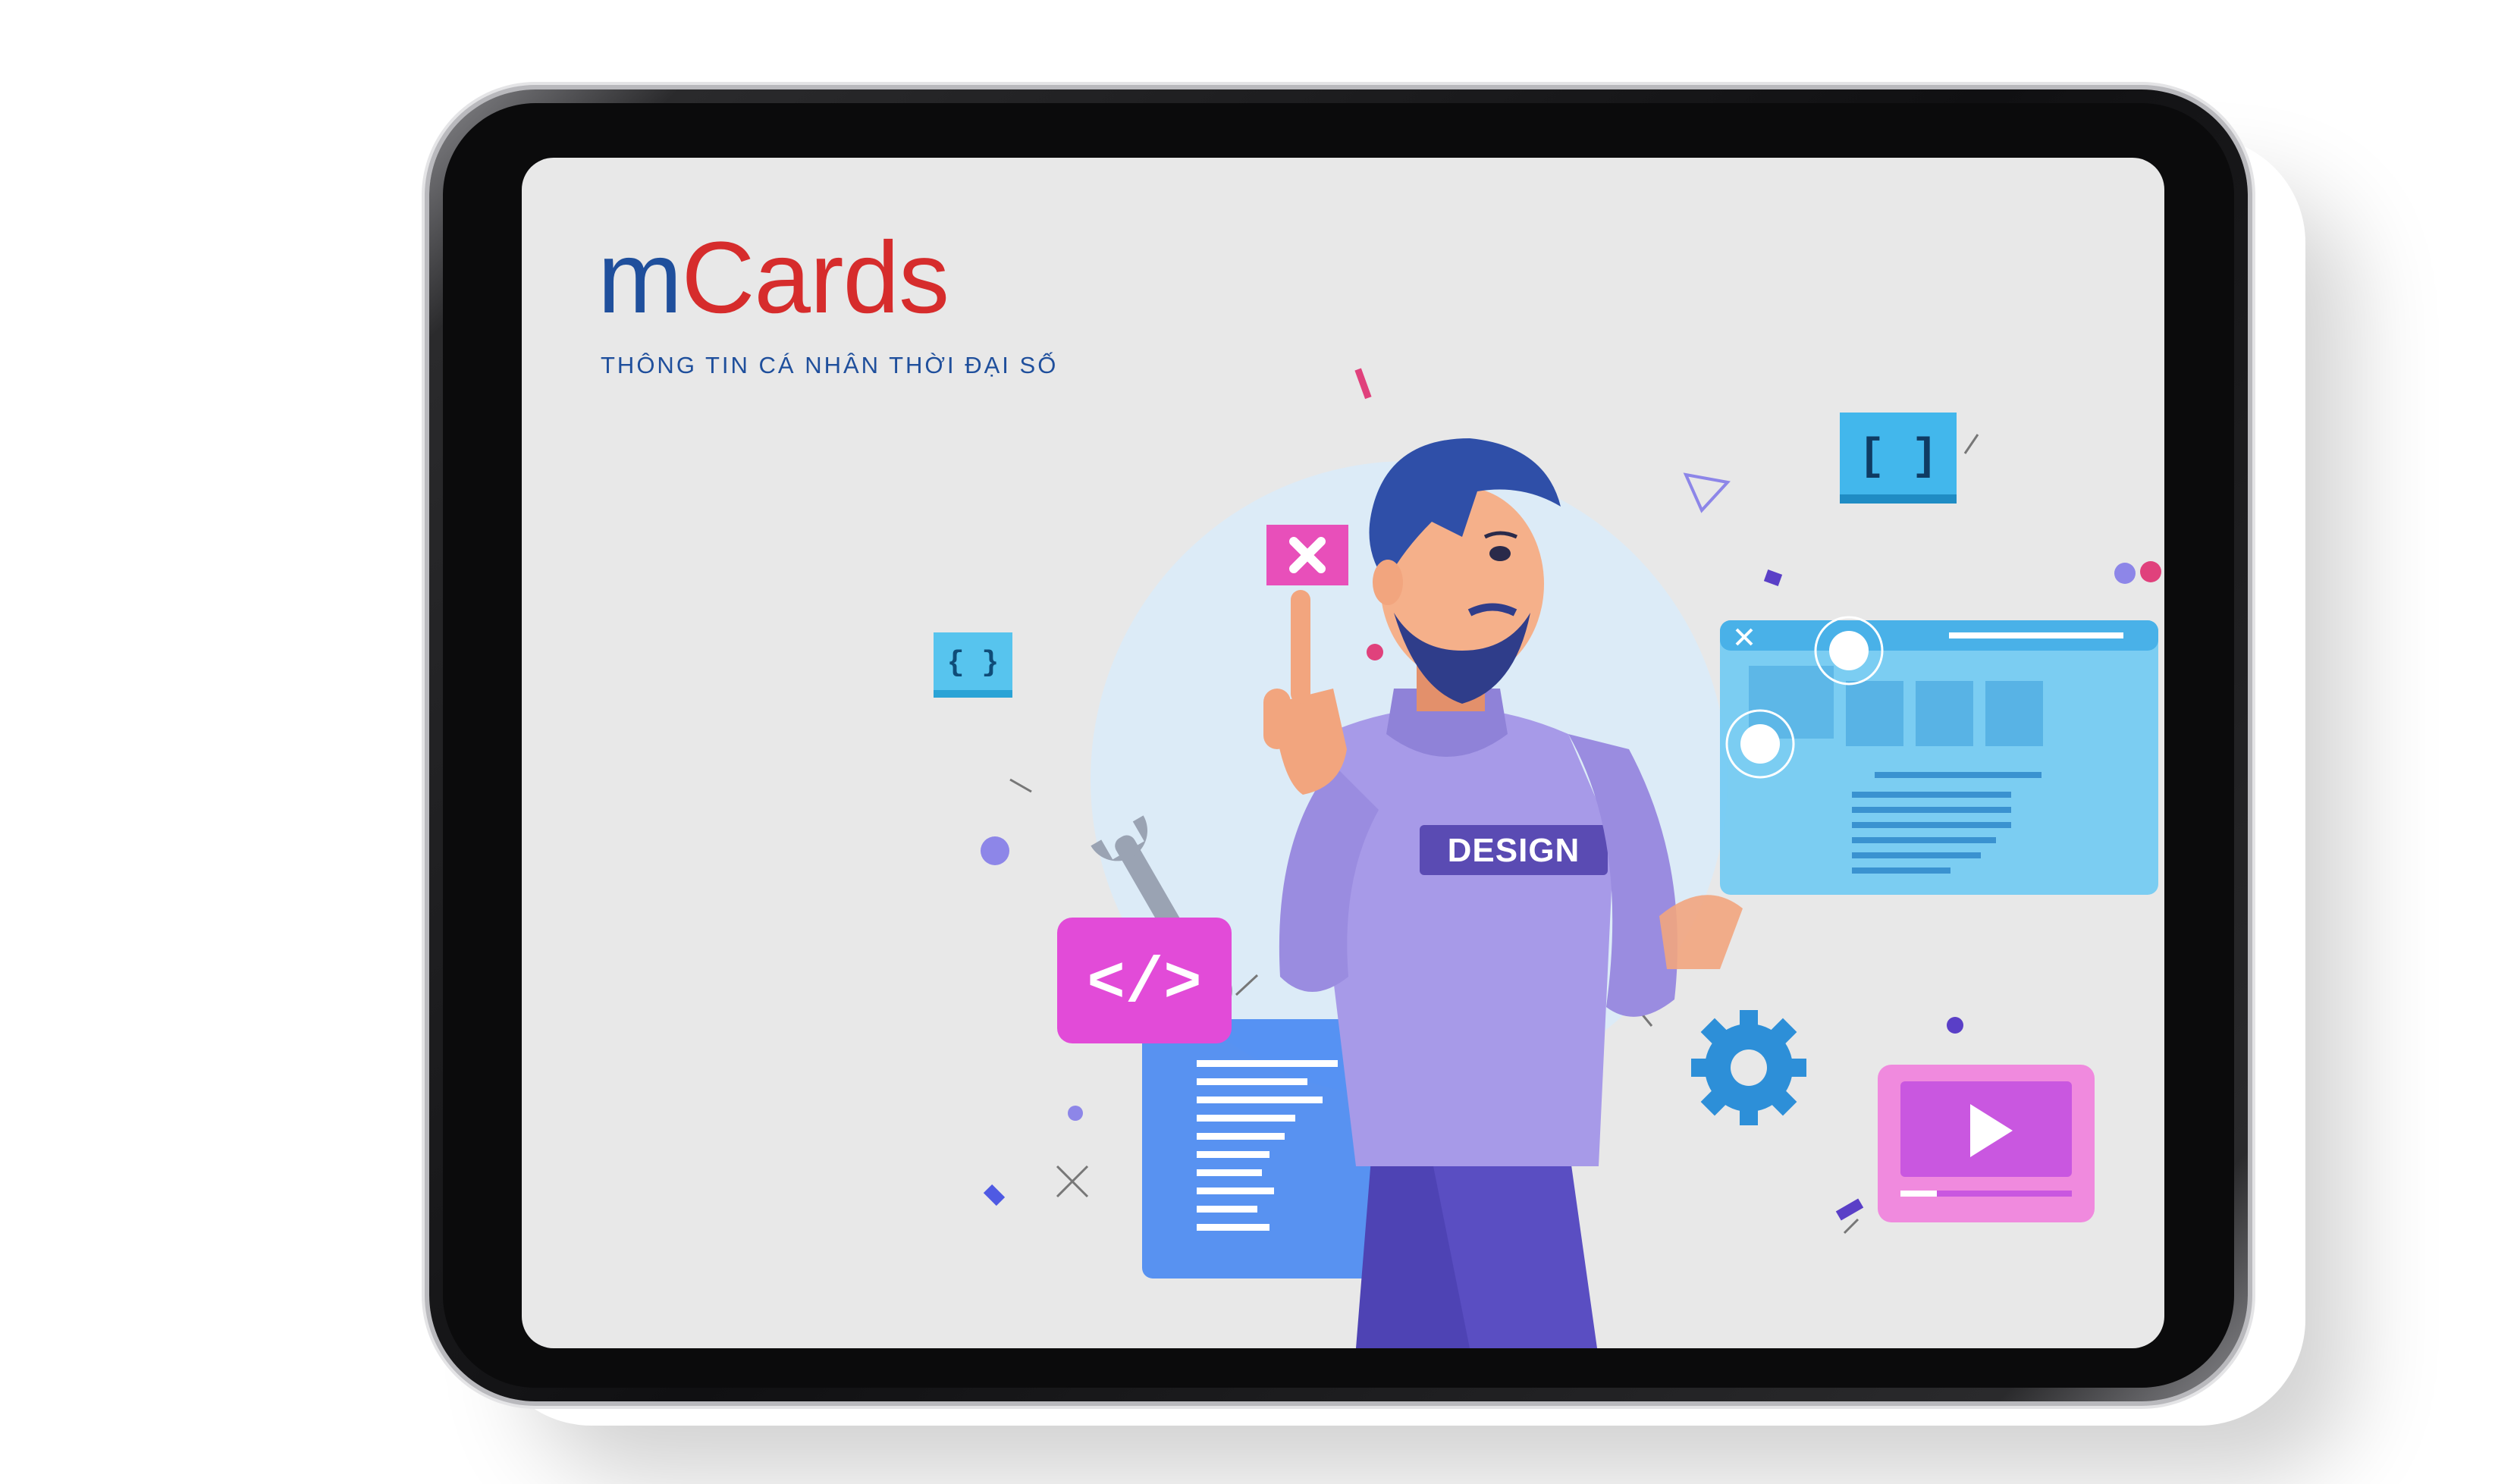 The width and height of the screenshot is (2495, 1484). What do you see at coordinates (1476, 1246) in the screenshot?
I see `designer-legs` at bounding box center [1476, 1246].